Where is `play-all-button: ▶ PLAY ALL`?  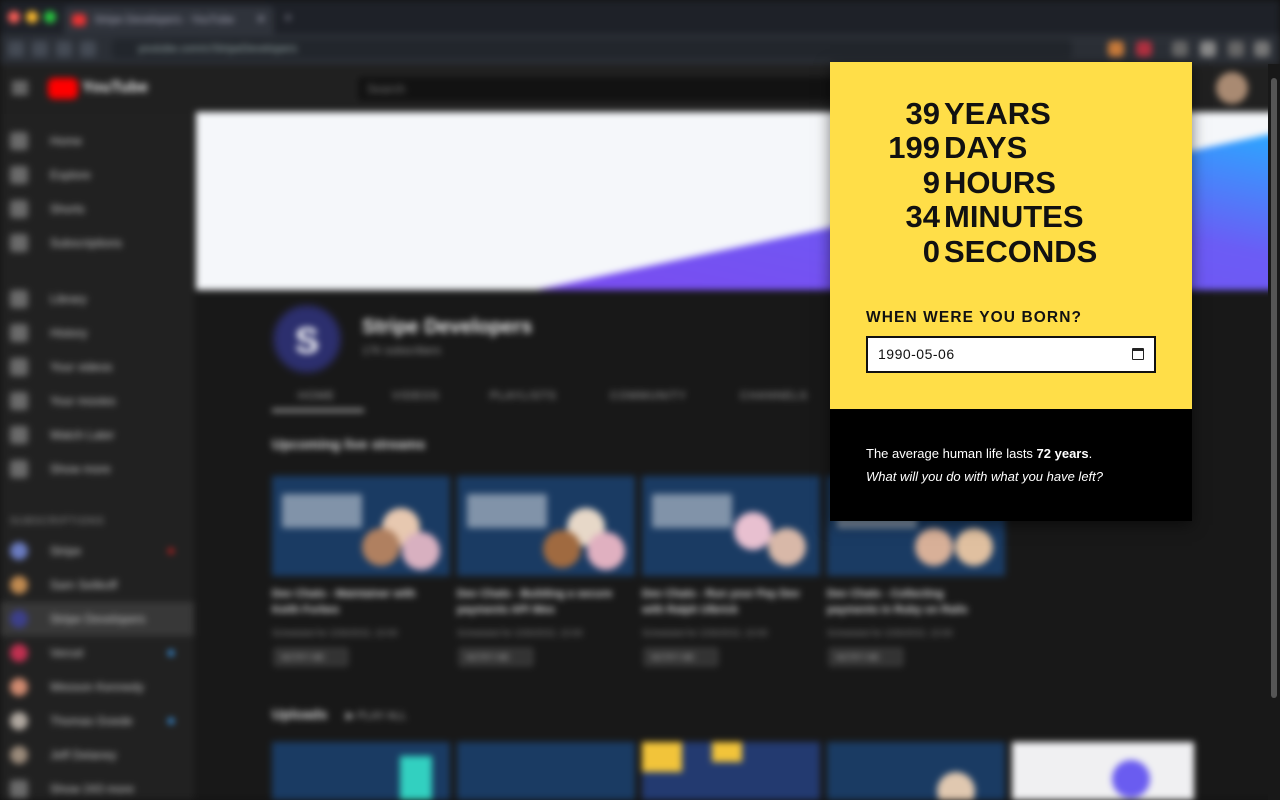 play-all-button: ▶ PLAY ALL is located at coordinates (376, 715).